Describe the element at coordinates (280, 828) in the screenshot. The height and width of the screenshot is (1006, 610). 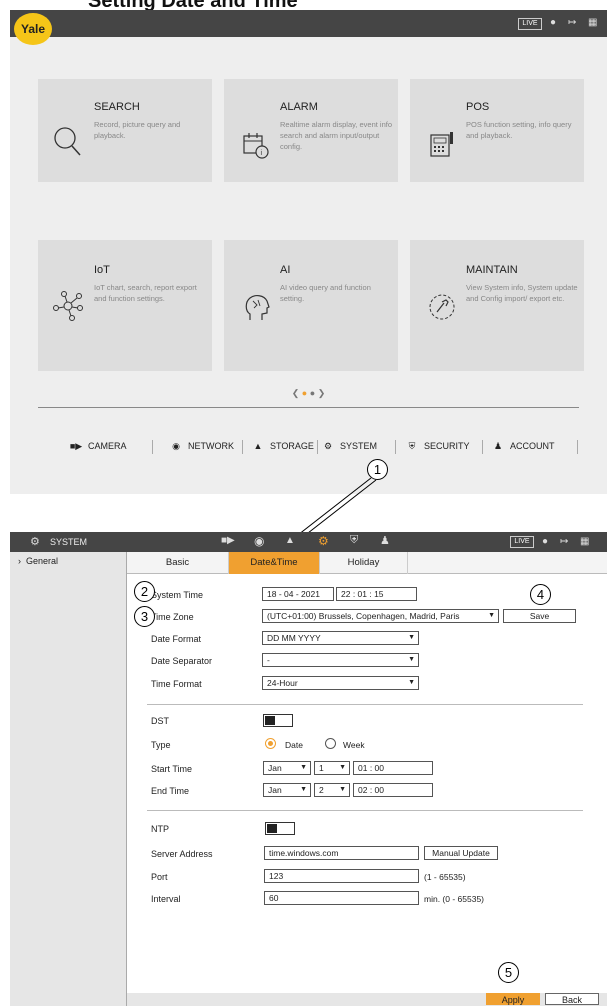
I see `ntp-toggle` at that location.